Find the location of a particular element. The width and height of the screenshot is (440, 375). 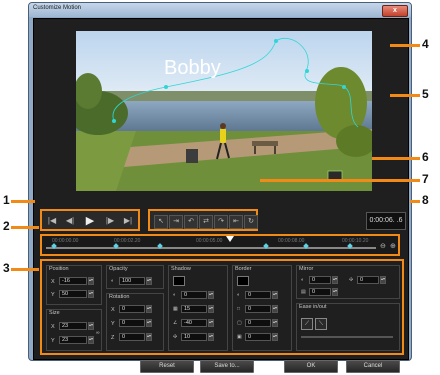

mirror-fade-icon: ▤ is located at coordinates (303, 292).